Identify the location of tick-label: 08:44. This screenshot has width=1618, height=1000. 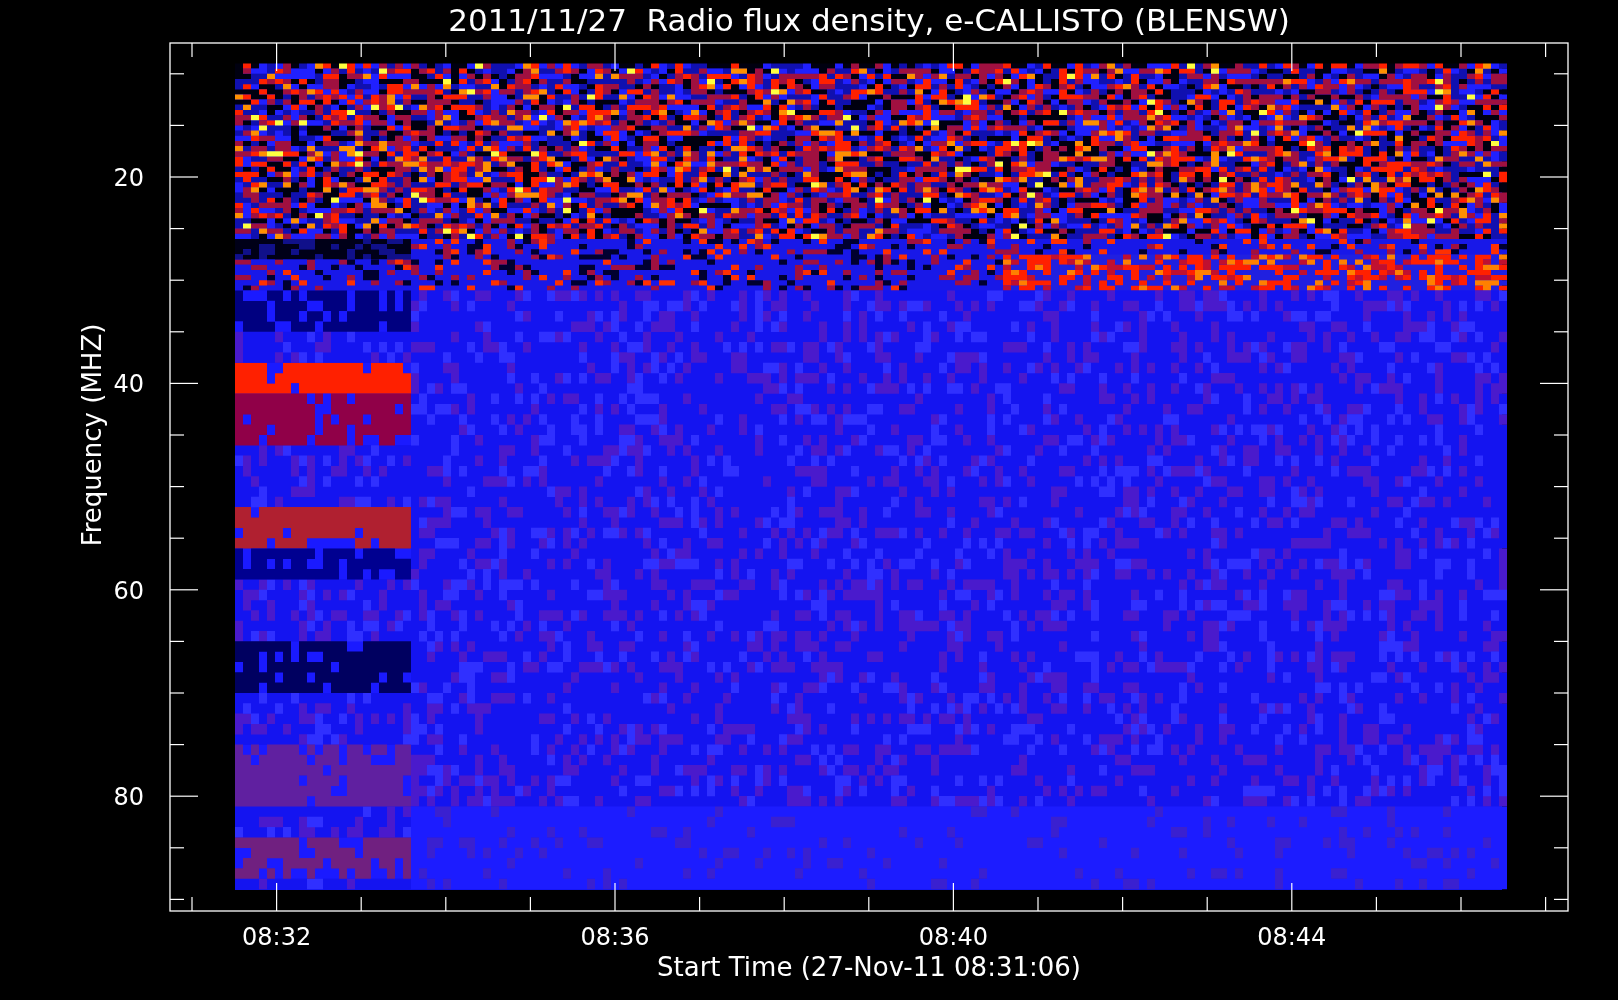
(1292, 937).